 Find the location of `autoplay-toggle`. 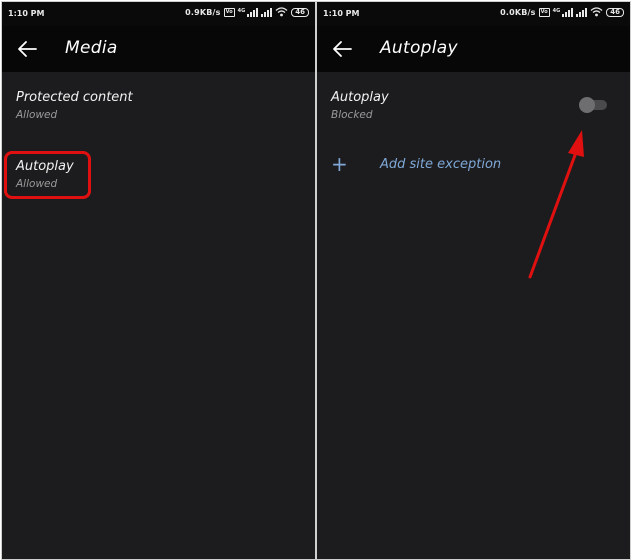

autoplay-toggle is located at coordinates (593, 105).